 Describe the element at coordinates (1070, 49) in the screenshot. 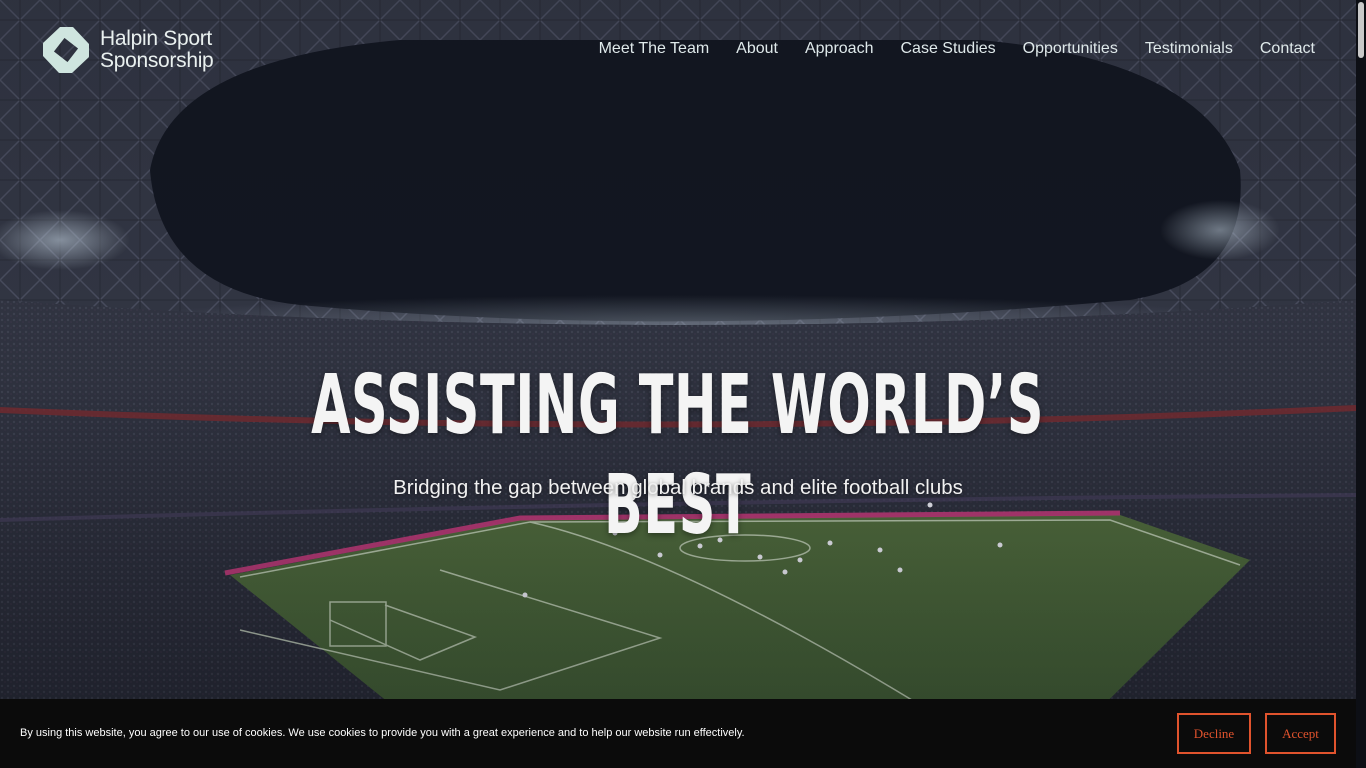

I see `nav-item-opportunities: Opportunities` at that location.